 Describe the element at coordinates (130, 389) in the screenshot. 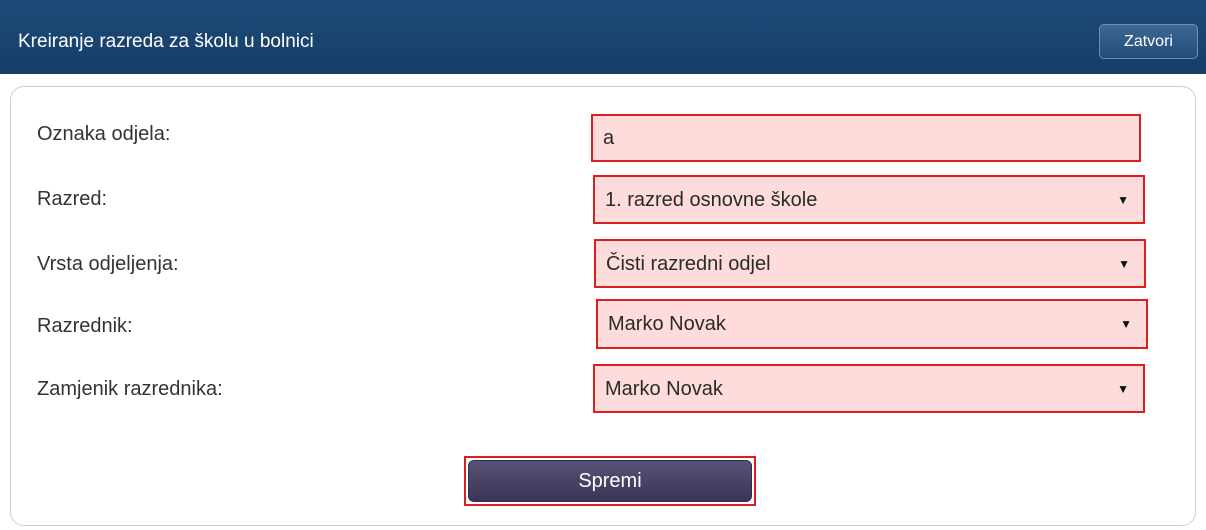

I see `deputy-teacher-label: Zamjenik razrednika:` at that location.